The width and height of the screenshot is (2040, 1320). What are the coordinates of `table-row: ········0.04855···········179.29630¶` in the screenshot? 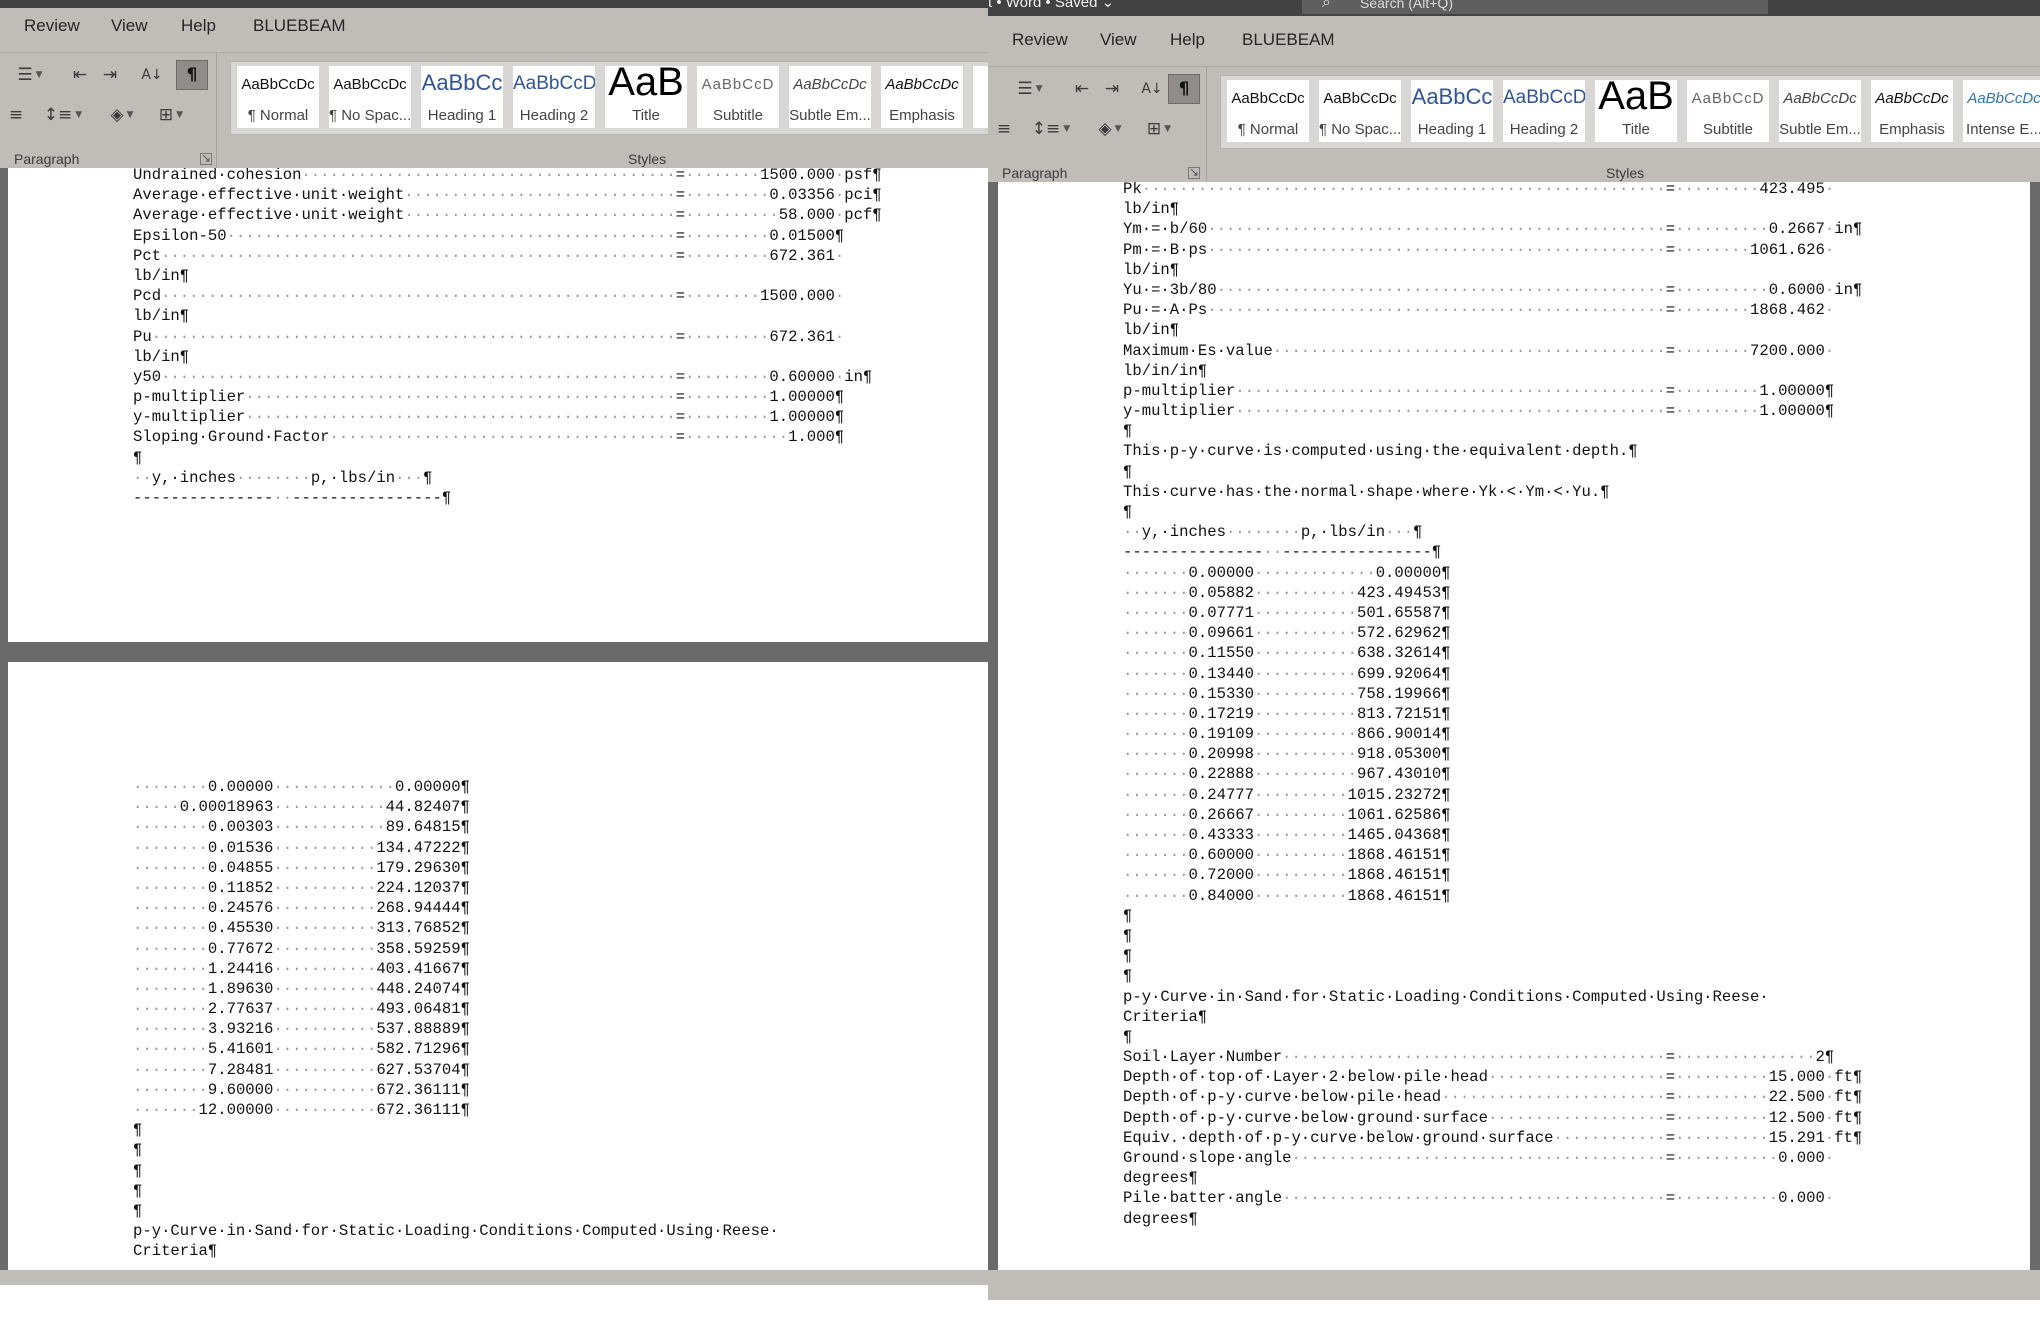 It's located at (301, 867).